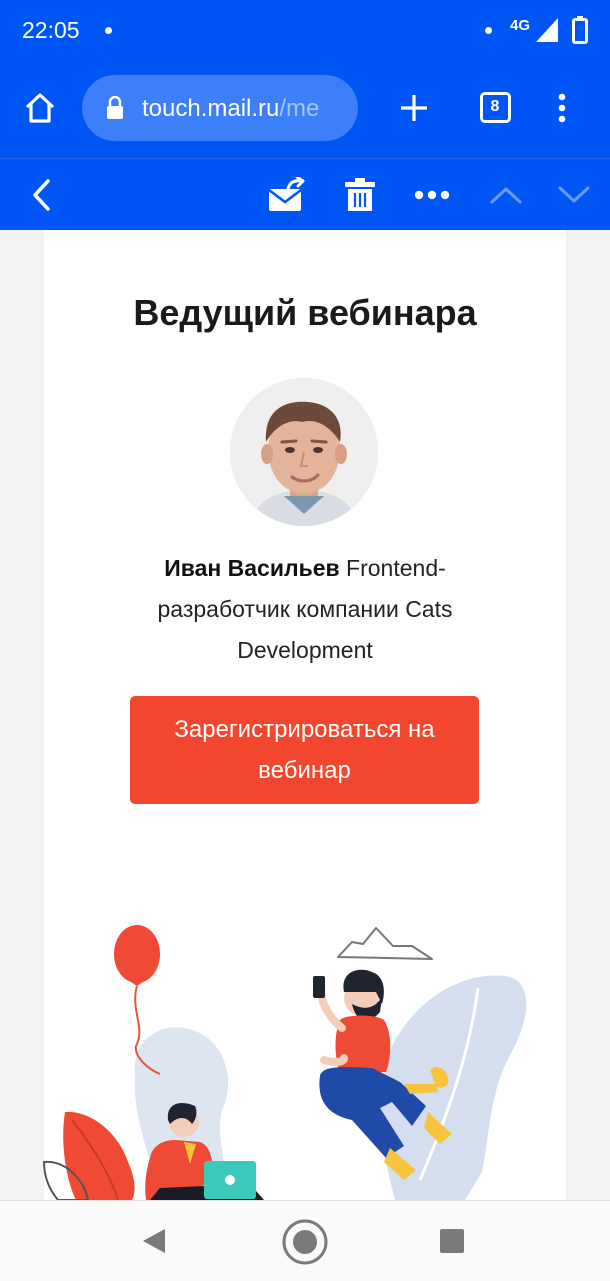 The width and height of the screenshot is (610, 1281). What do you see at coordinates (115, 107) in the screenshot?
I see `lock-icon` at bounding box center [115, 107].